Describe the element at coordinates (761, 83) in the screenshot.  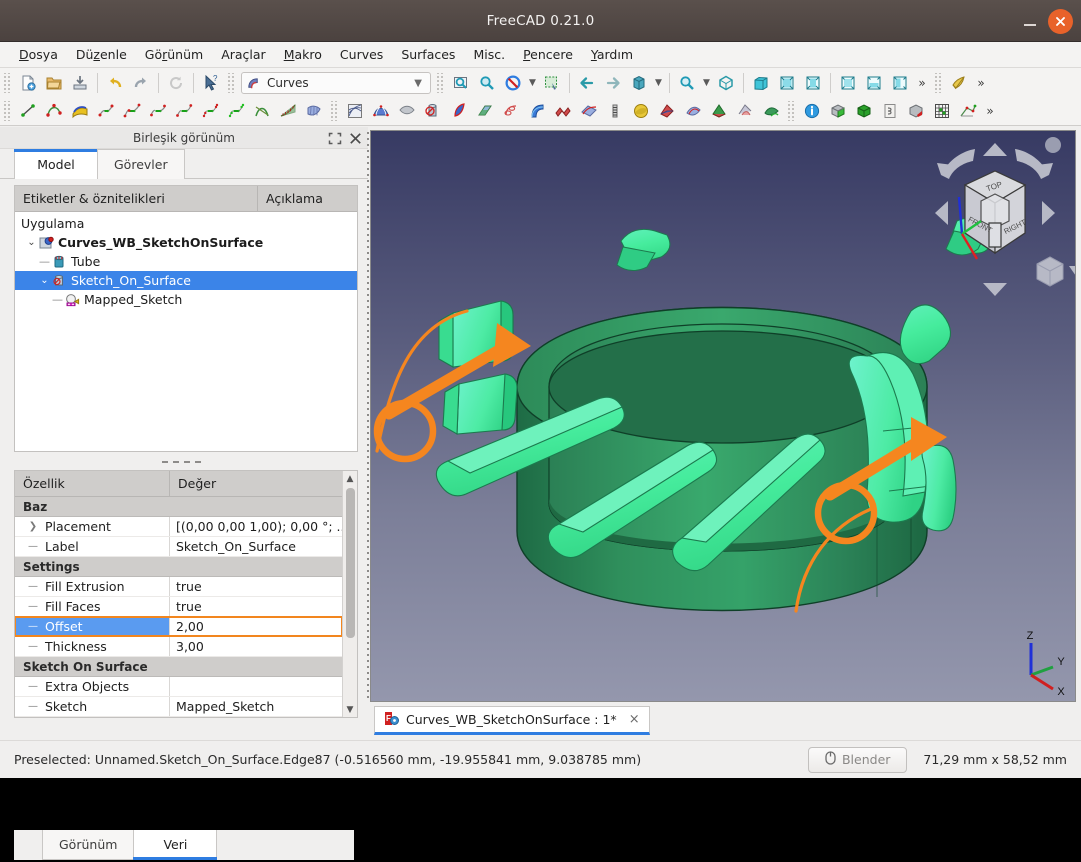
I see `front-view-icon` at that location.